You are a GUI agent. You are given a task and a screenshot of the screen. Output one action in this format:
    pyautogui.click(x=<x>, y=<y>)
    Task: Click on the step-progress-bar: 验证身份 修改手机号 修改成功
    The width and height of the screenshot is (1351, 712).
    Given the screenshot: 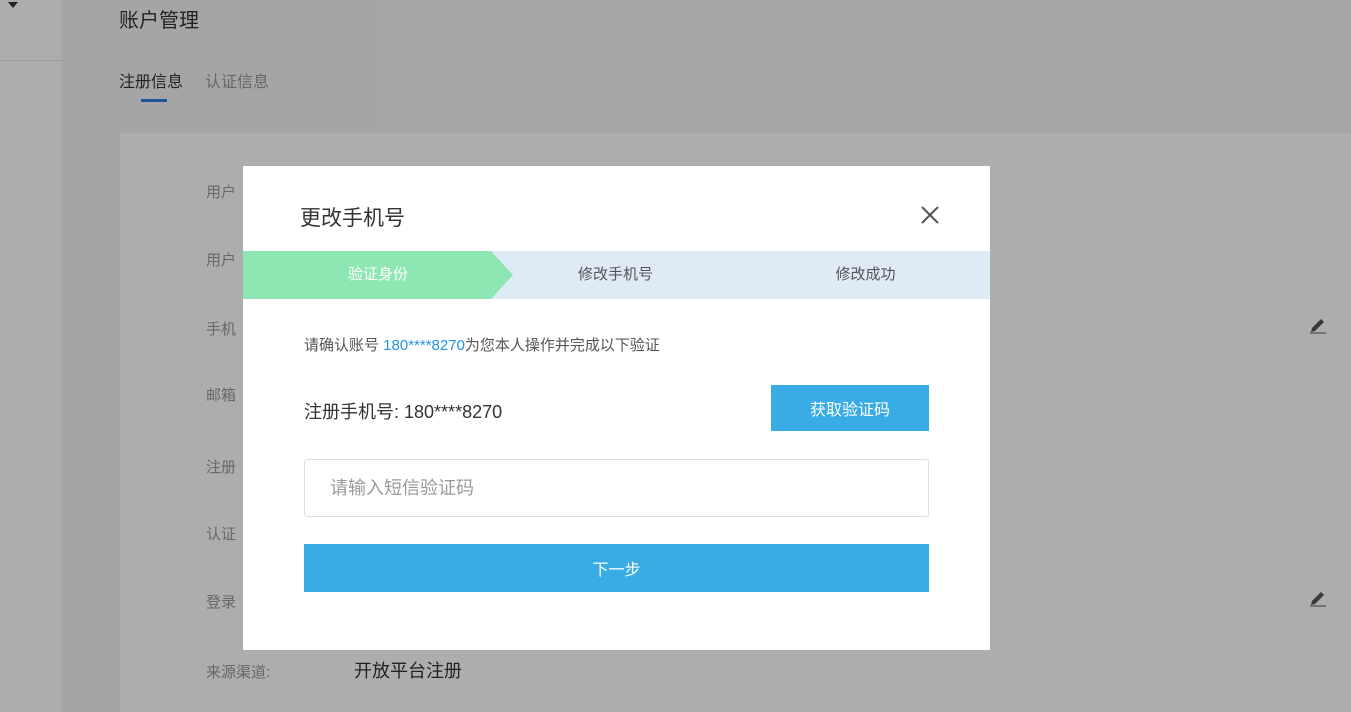 What is the action you would take?
    pyautogui.click(x=616, y=275)
    